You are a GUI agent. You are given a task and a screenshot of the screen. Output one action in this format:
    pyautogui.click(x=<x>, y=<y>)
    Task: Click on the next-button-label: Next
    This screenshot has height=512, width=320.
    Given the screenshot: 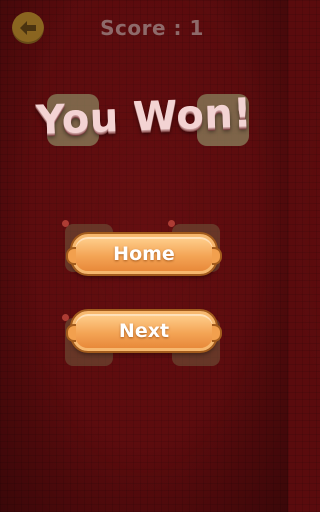 What is the action you would take?
    pyautogui.click(x=144, y=331)
    